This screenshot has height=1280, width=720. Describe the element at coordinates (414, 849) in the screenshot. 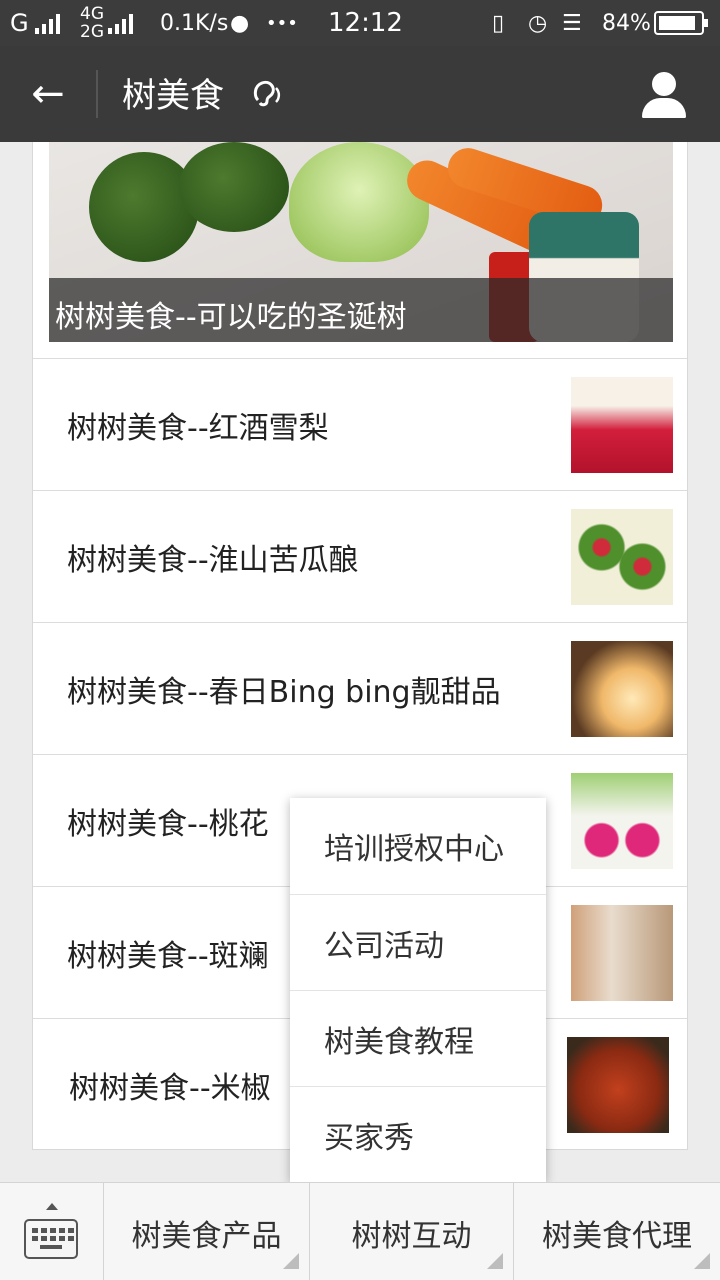

I see `menu-item-label: 培训授权中心` at that location.